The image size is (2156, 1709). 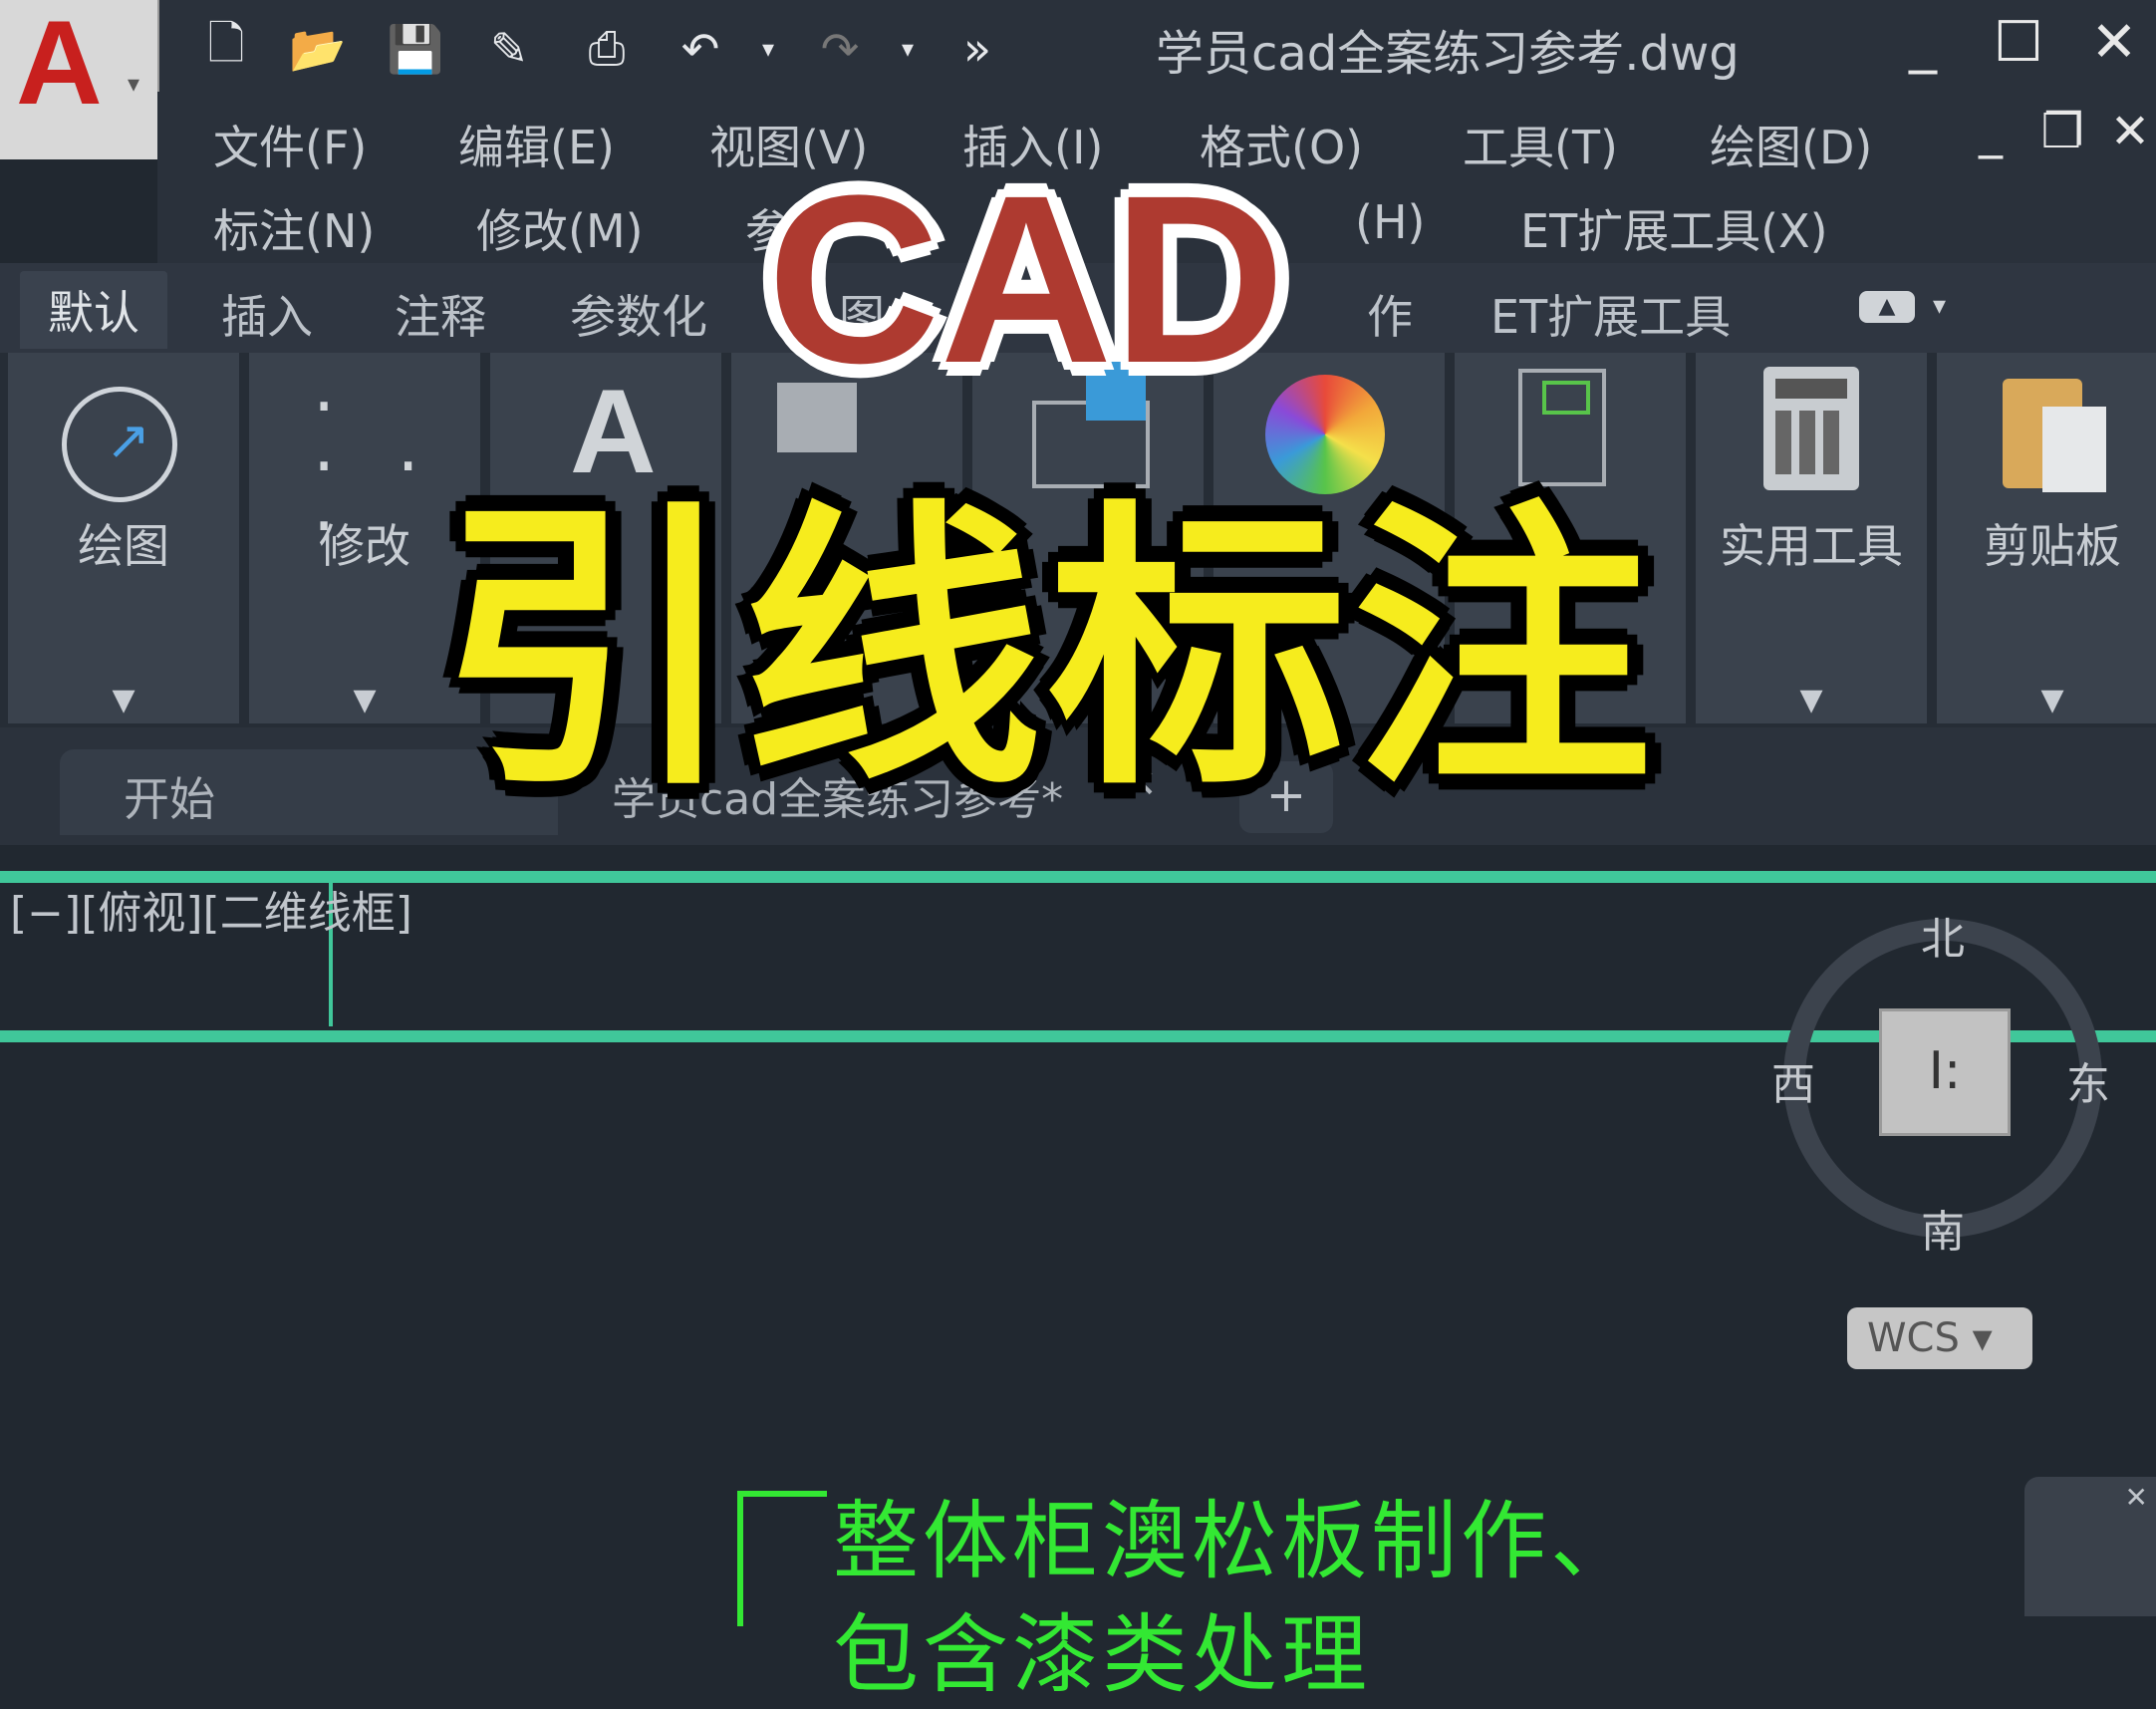 What do you see at coordinates (908, 49) in the screenshot?
I see `redo-dropdown-icon: ▾` at bounding box center [908, 49].